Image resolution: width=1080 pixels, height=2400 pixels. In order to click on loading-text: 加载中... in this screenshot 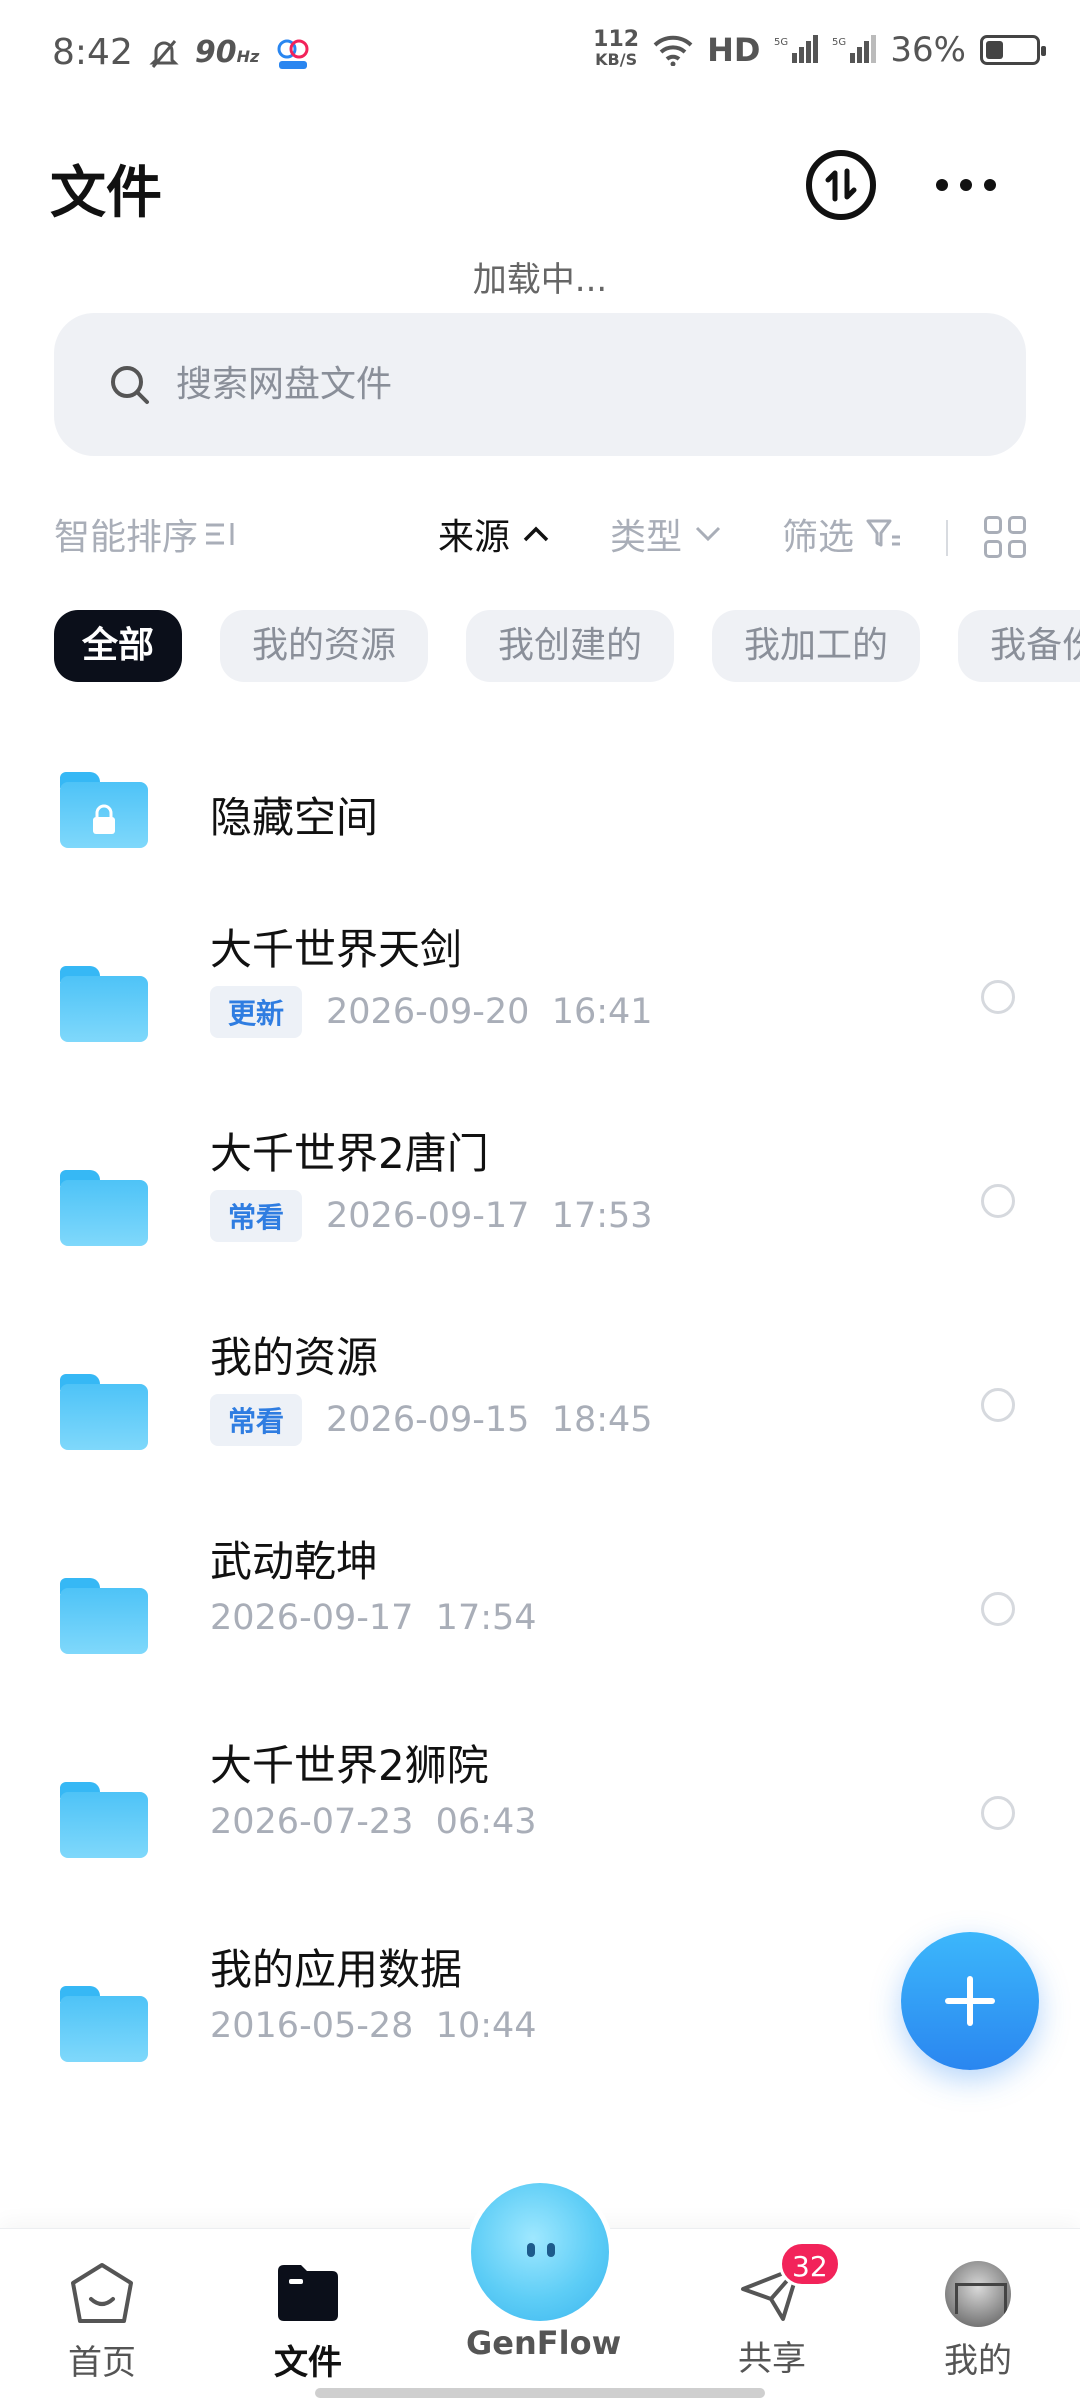, I will do `click(540, 280)`.